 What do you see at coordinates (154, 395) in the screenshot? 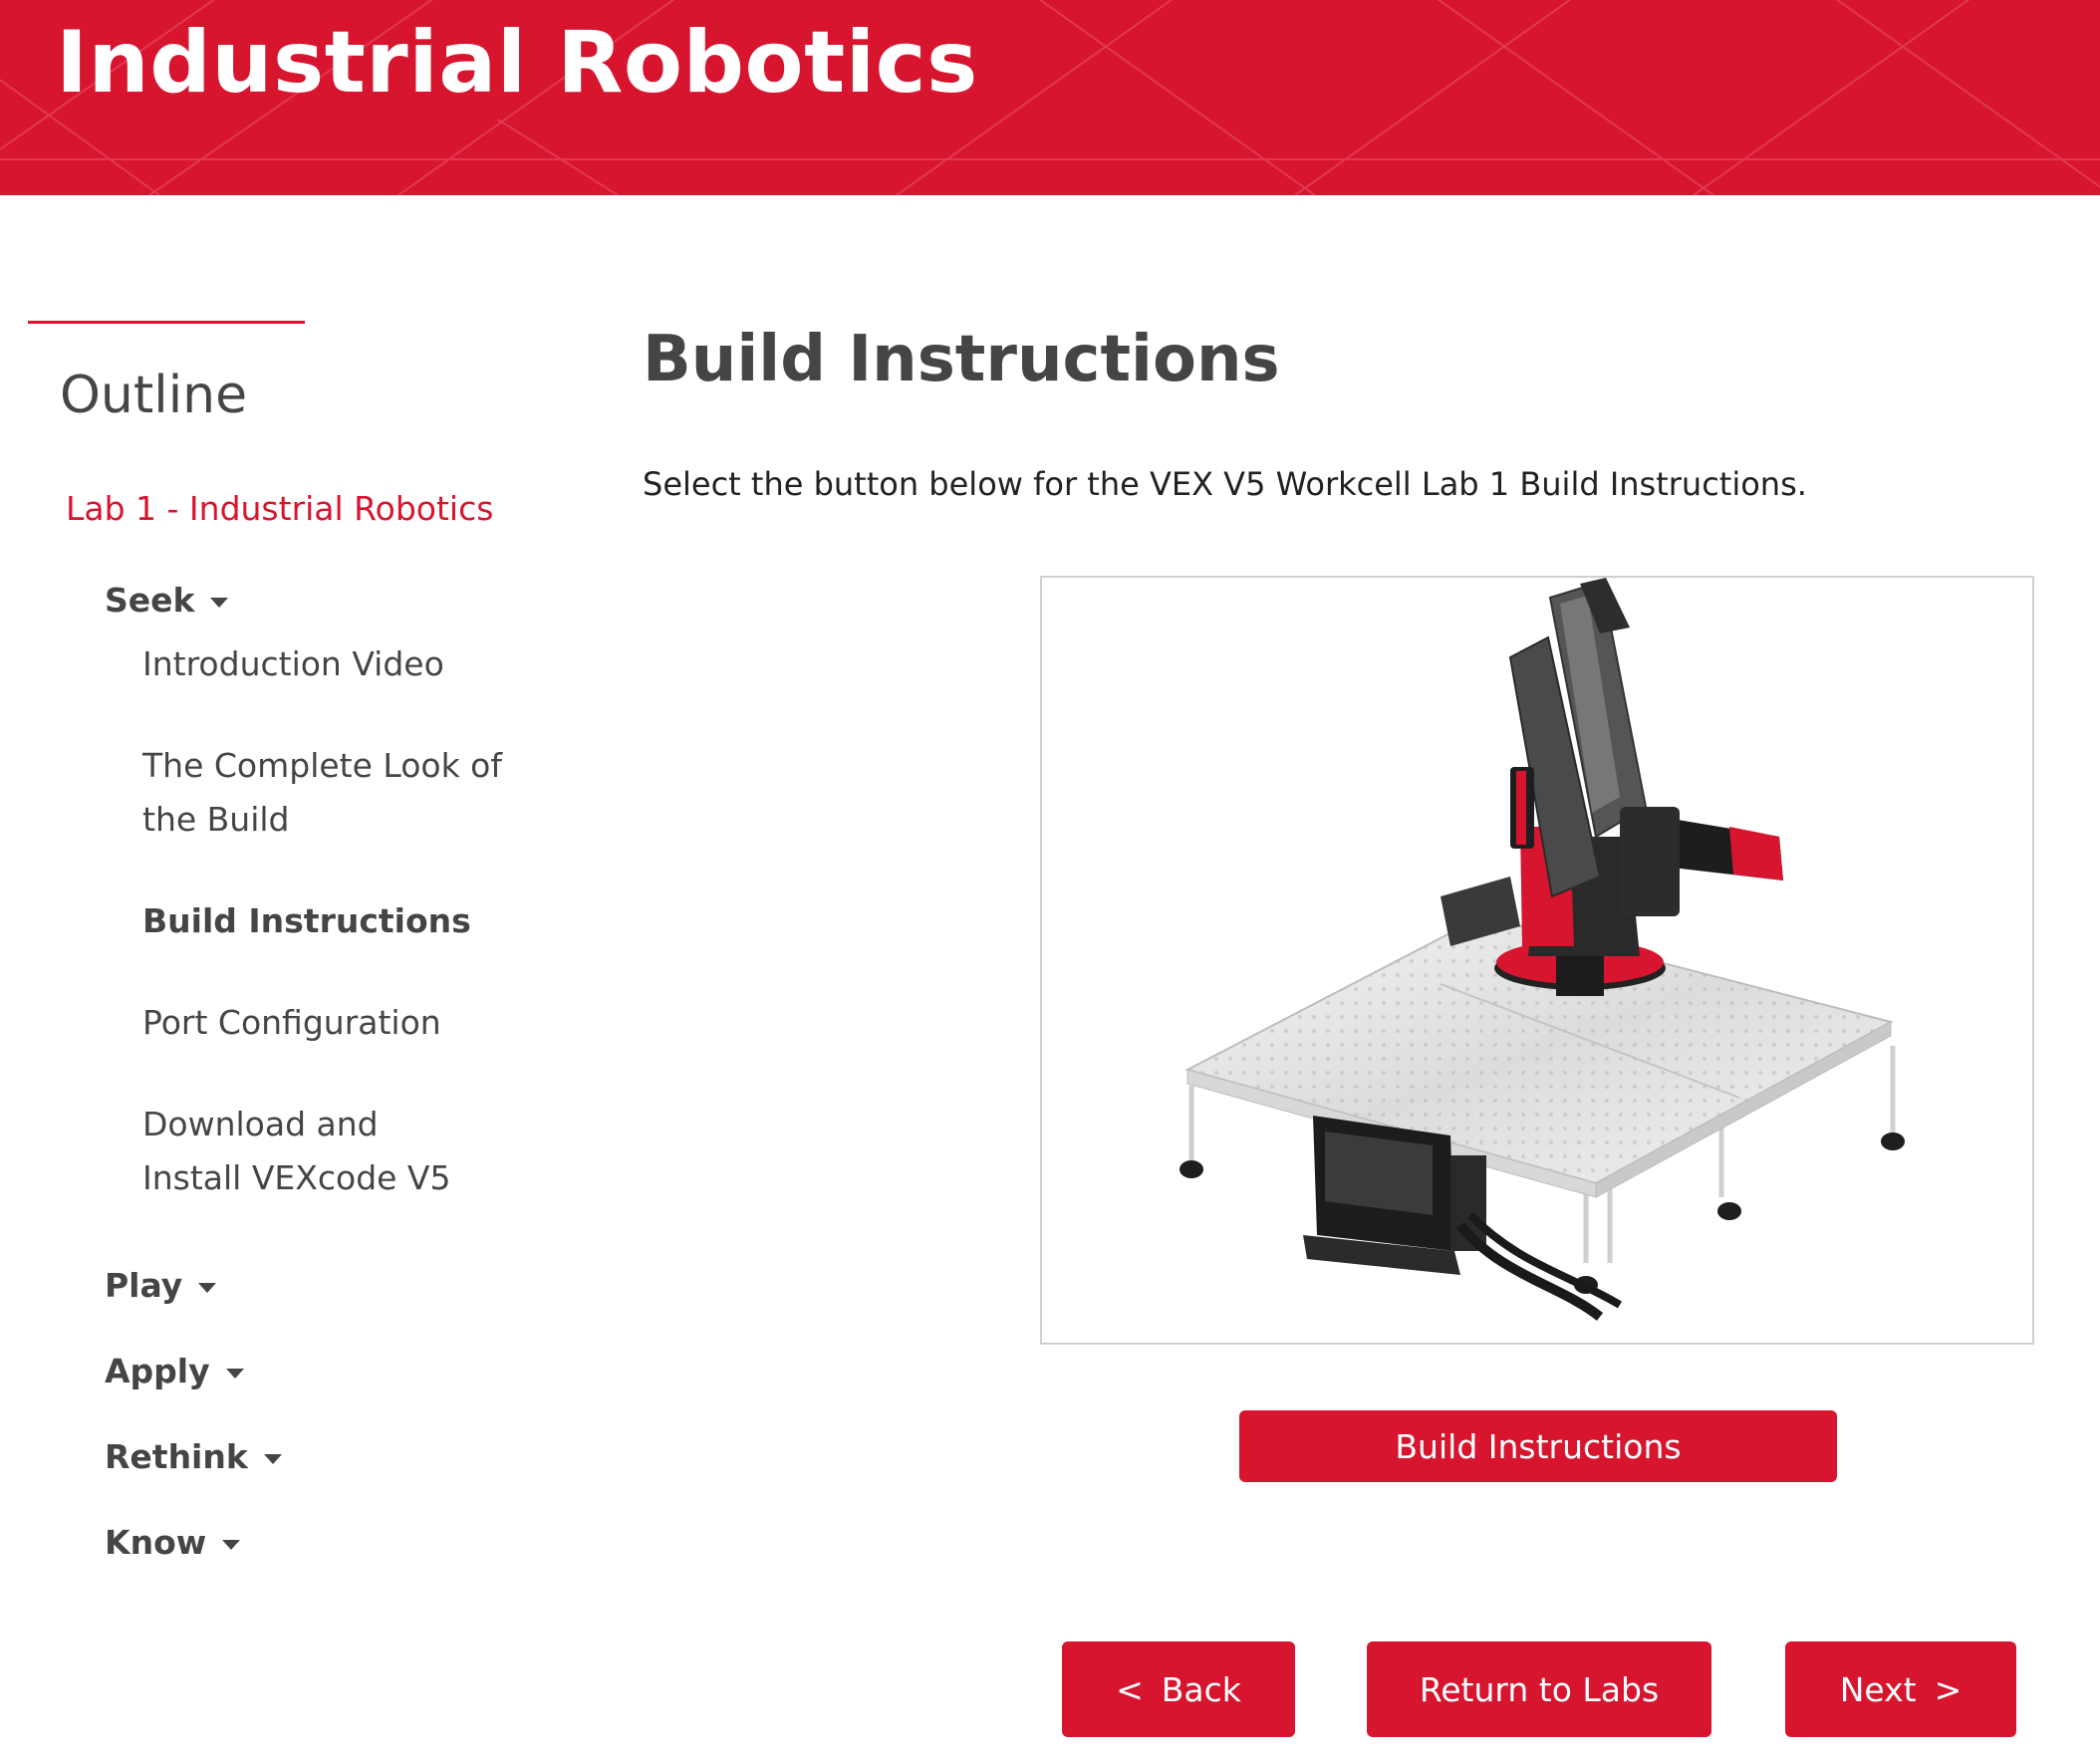
I see `sidebar-heading: Outline` at bounding box center [154, 395].